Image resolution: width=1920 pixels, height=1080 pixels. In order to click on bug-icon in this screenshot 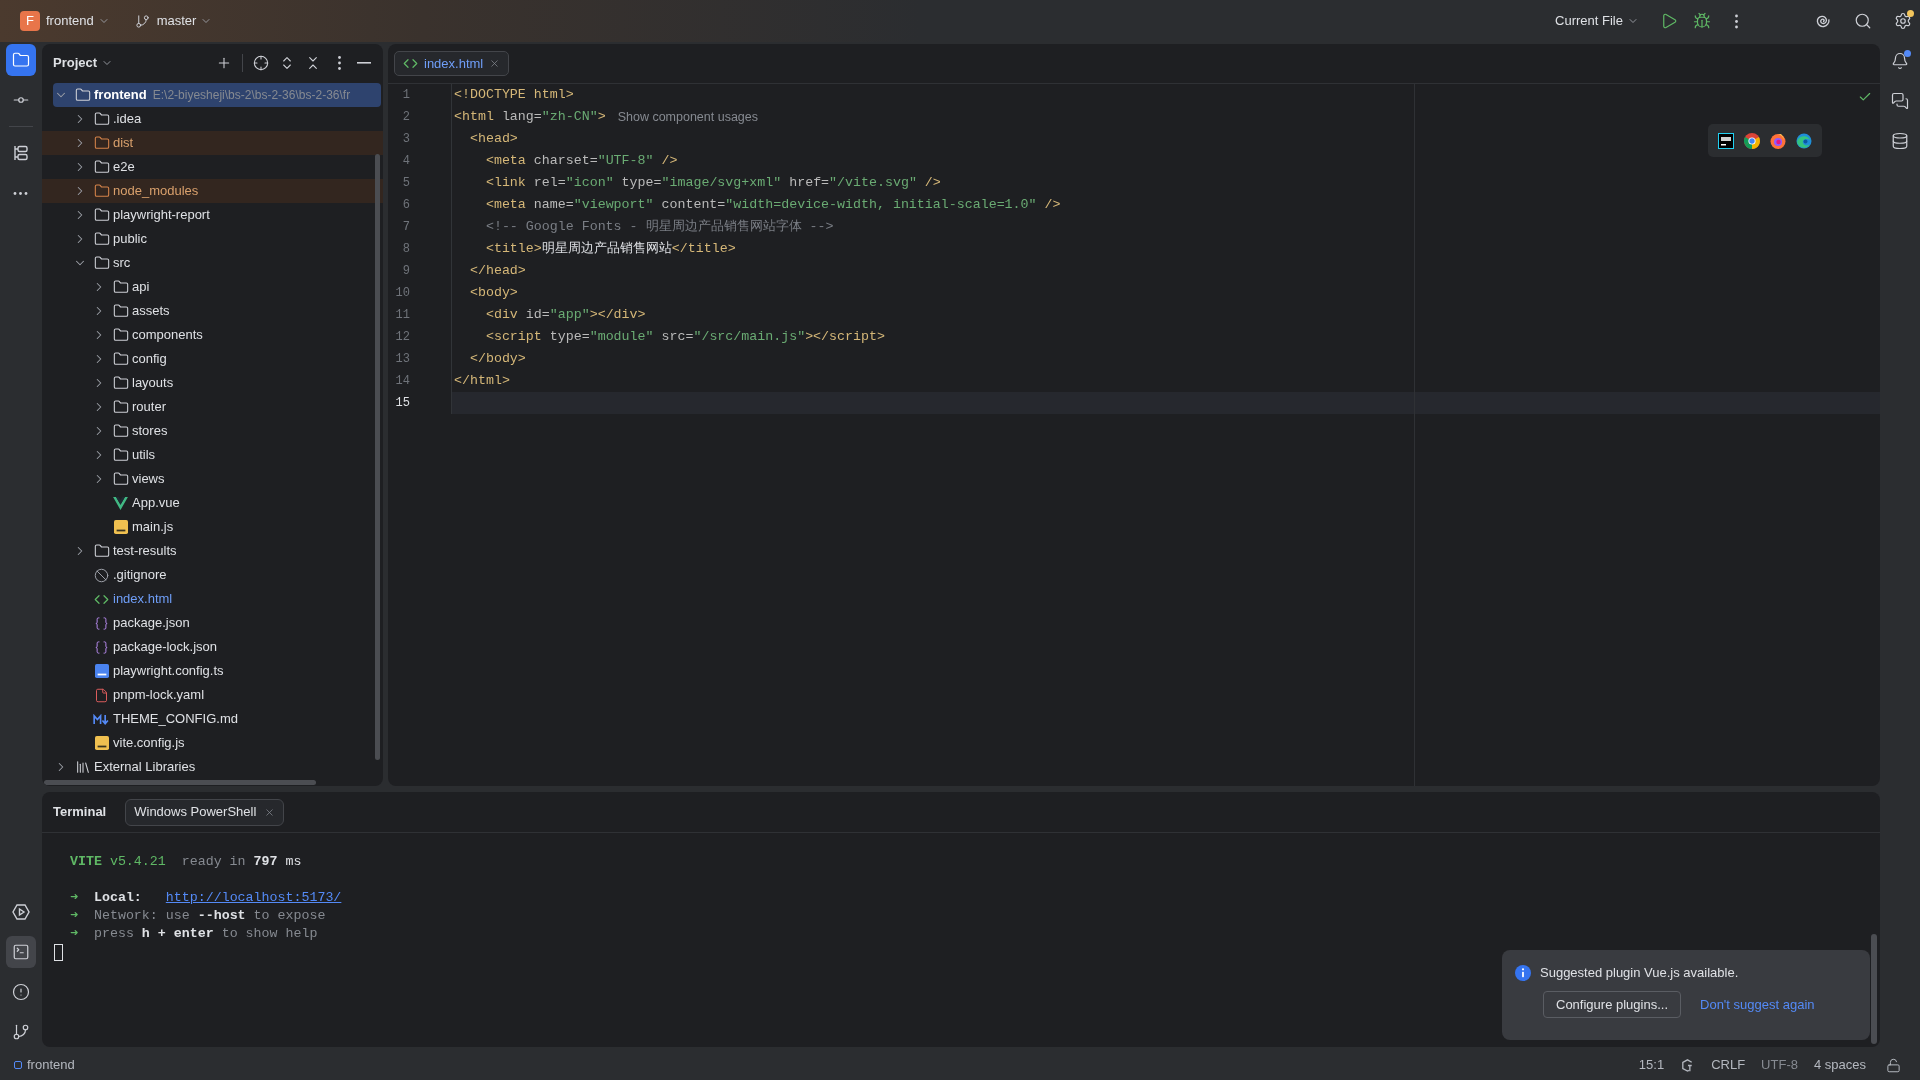, I will do `click(1702, 21)`.